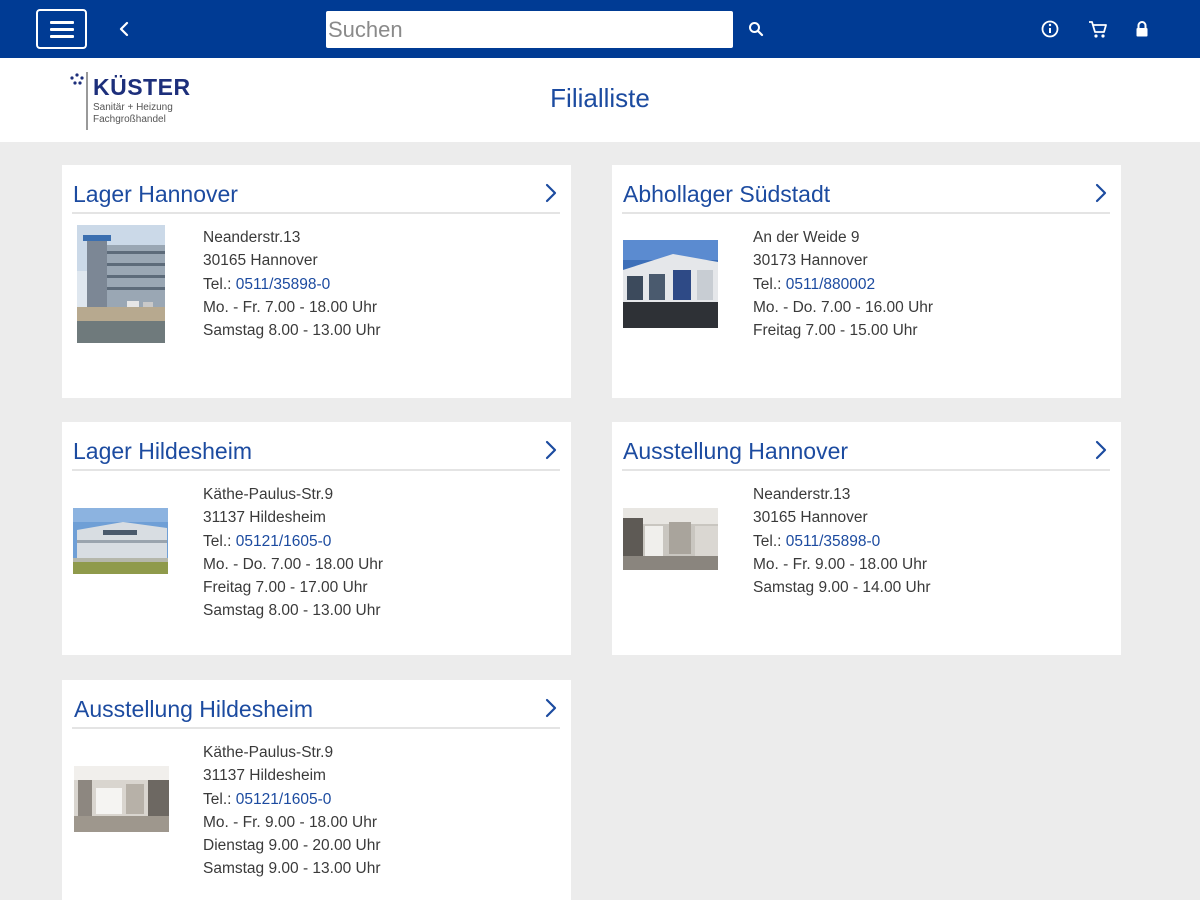 The height and width of the screenshot is (900, 1200). Describe the element at coordinates (843, 307) in the screenshot. I see `opening-hours: Mo. - Do. 7.00 - 16.00 Uhr` at that location.